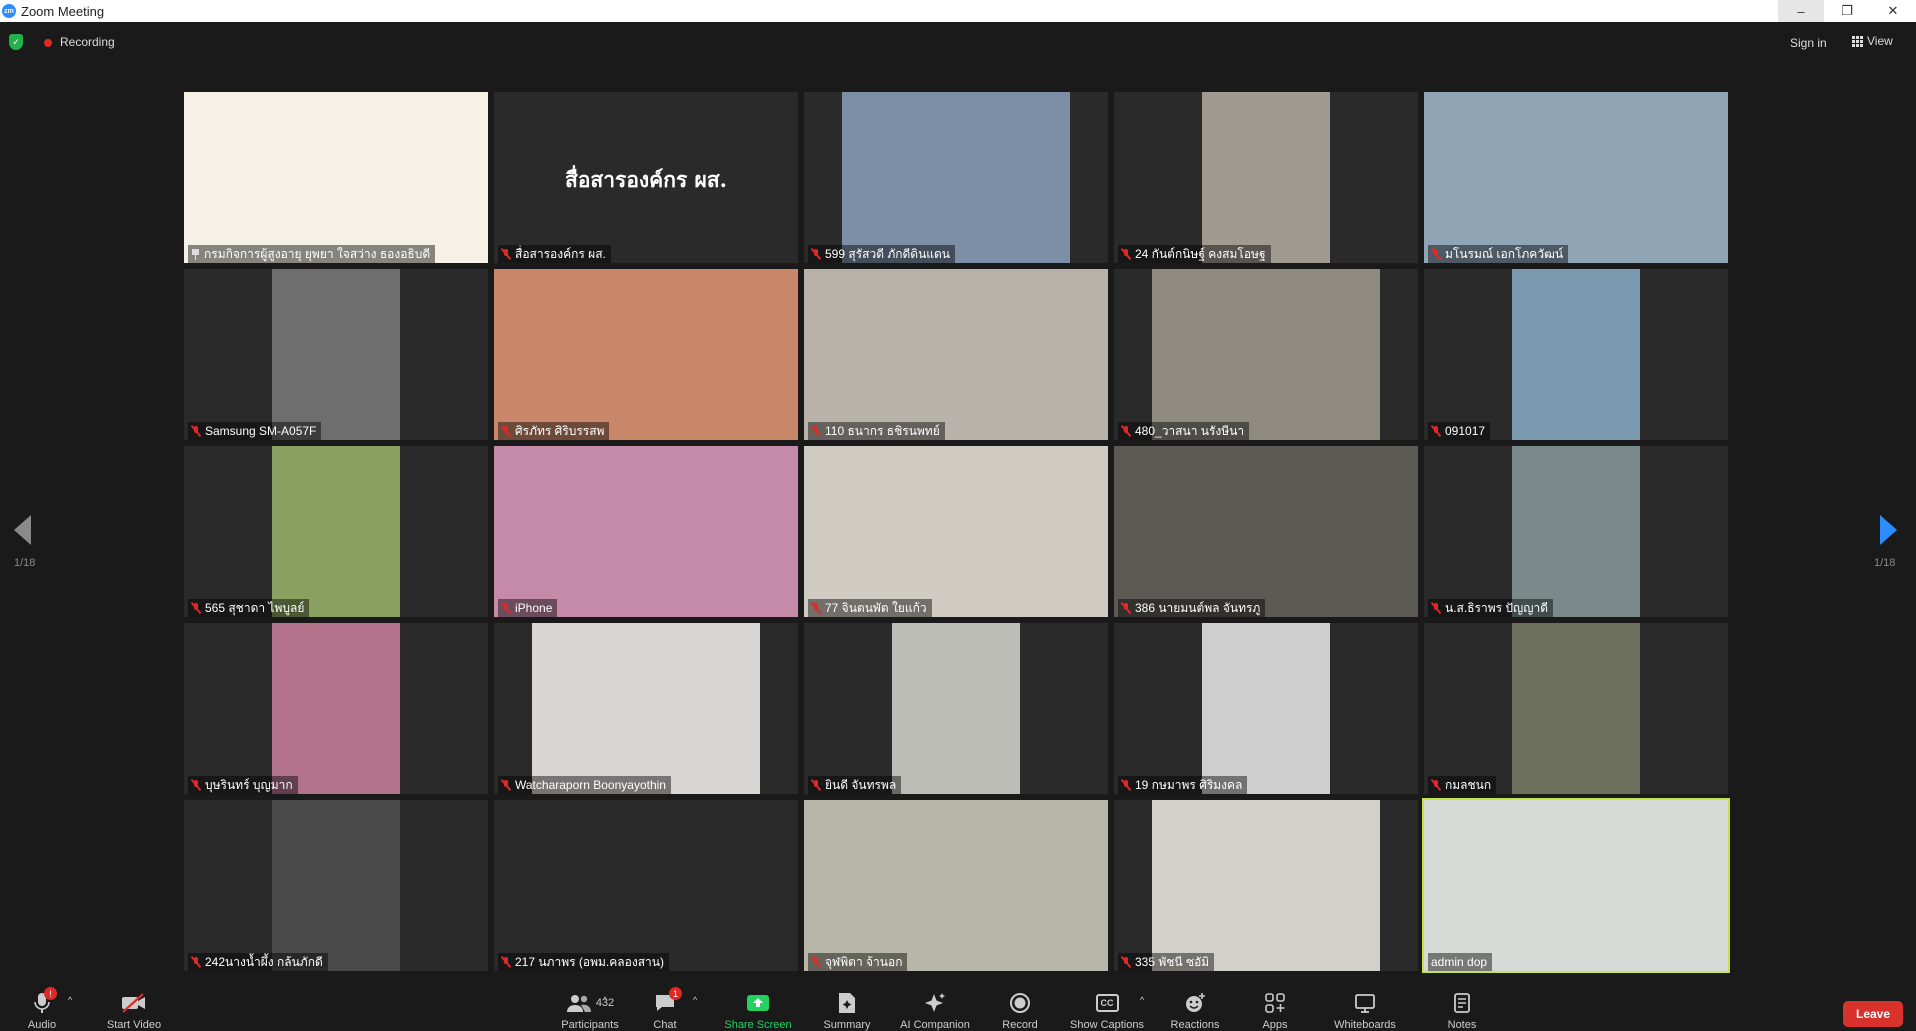 The image size is (1916, 1031). Describe the element at coordinates (605, 1000) in the screenshot. I see `participants-options-caret-icon: ^` at that location.